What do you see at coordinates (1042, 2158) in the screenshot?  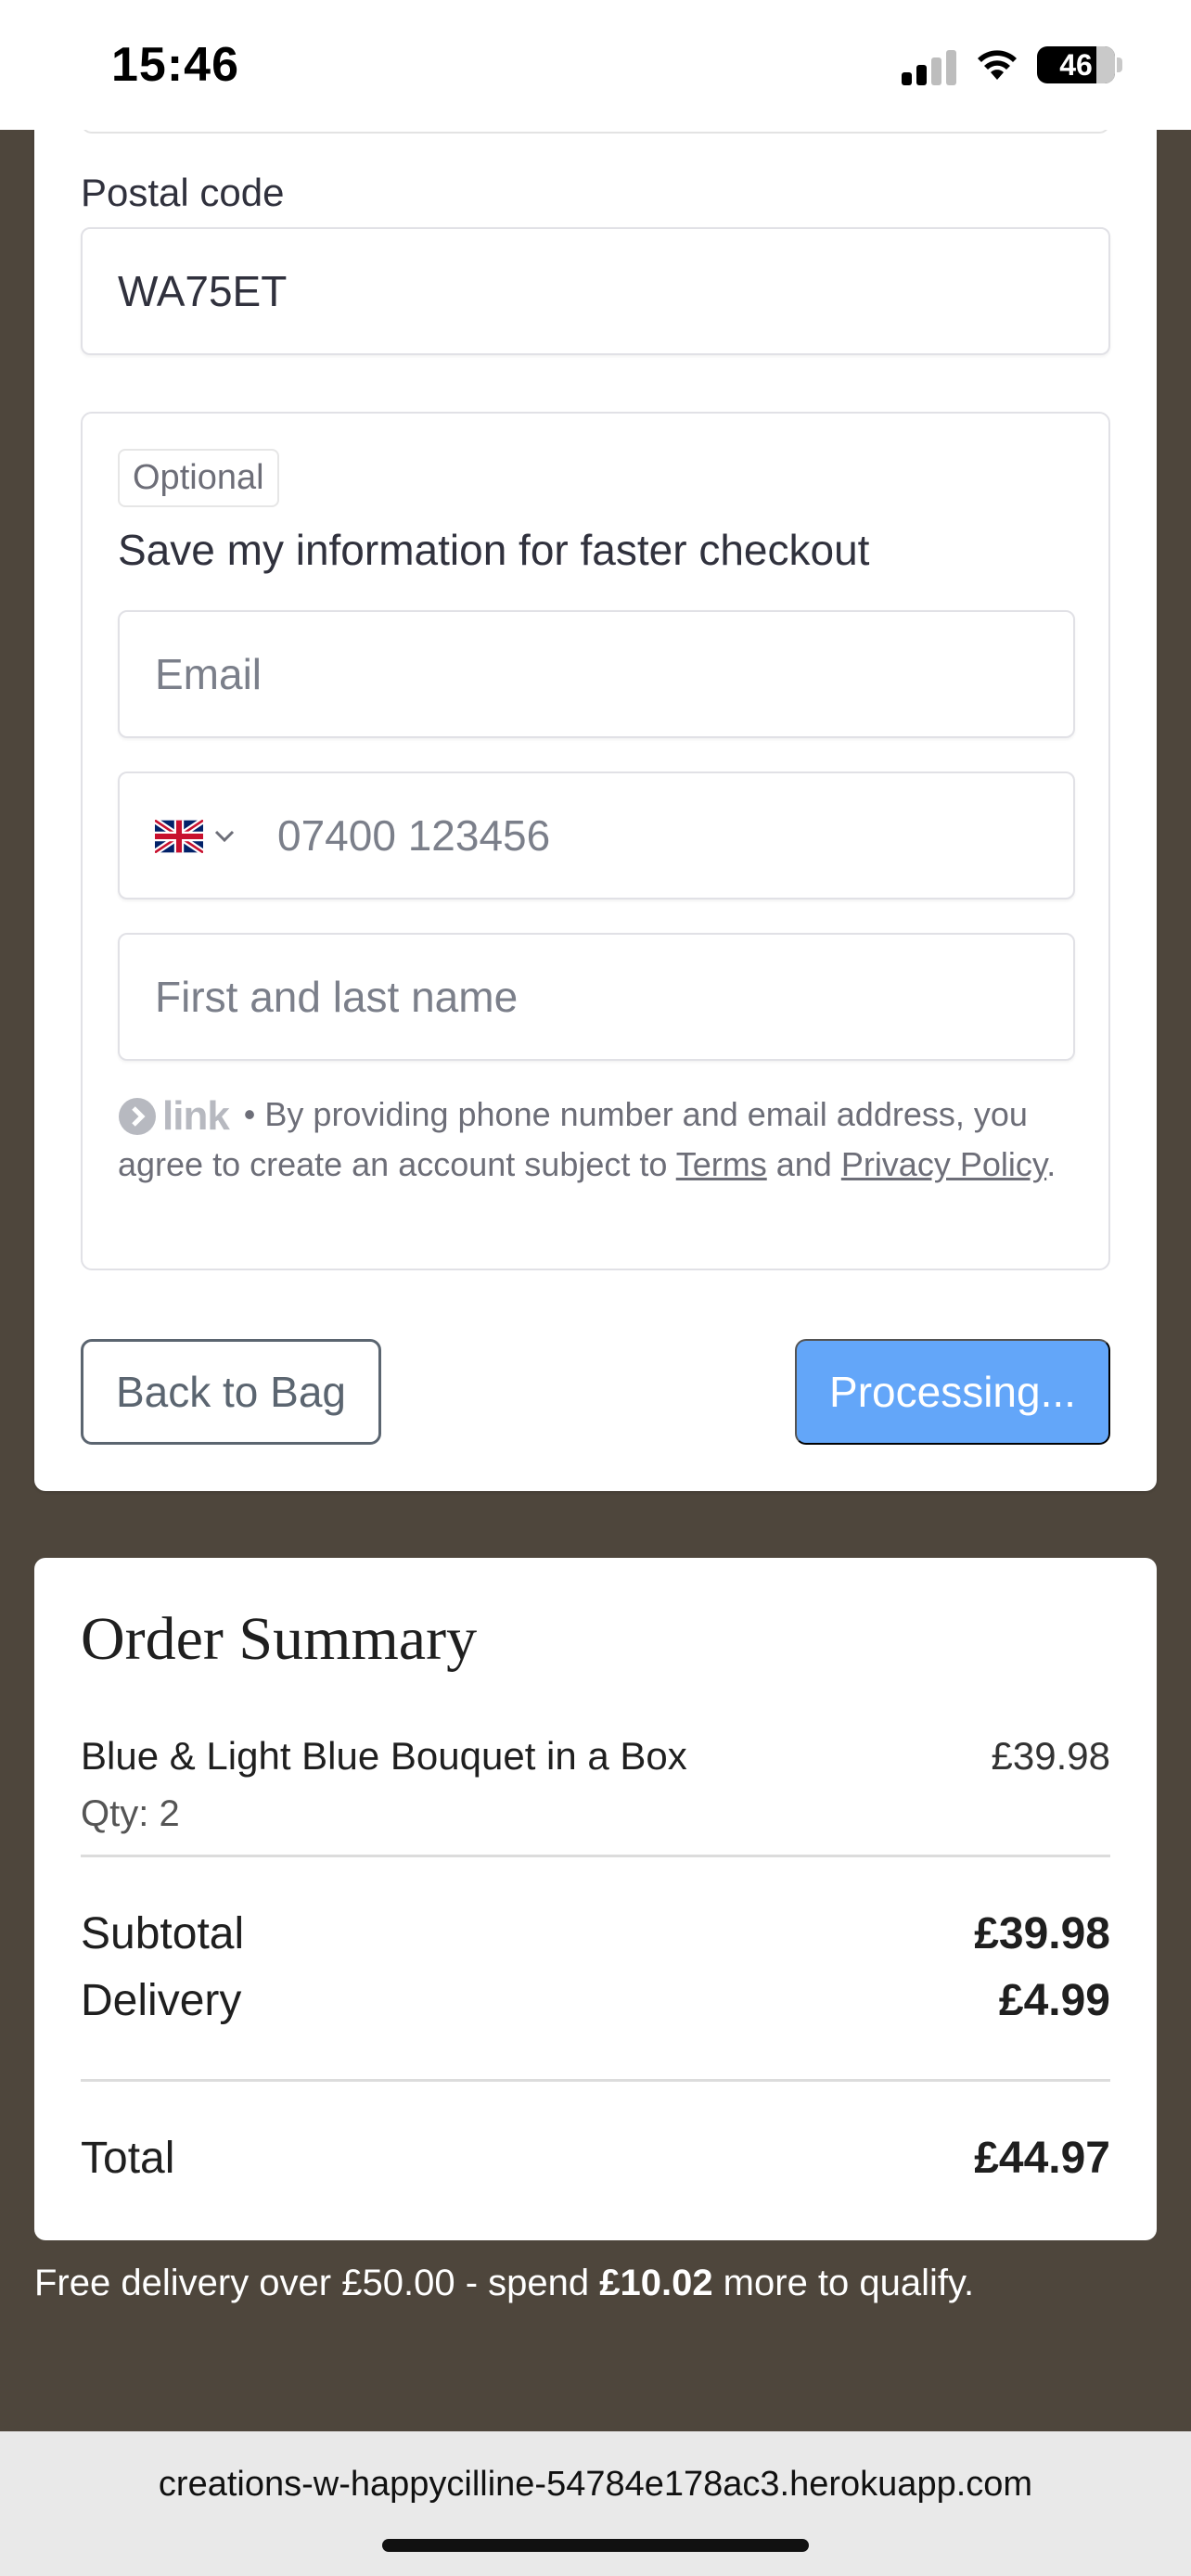 I see `total-value: £44.97` at bounding box center [1042, 2158].